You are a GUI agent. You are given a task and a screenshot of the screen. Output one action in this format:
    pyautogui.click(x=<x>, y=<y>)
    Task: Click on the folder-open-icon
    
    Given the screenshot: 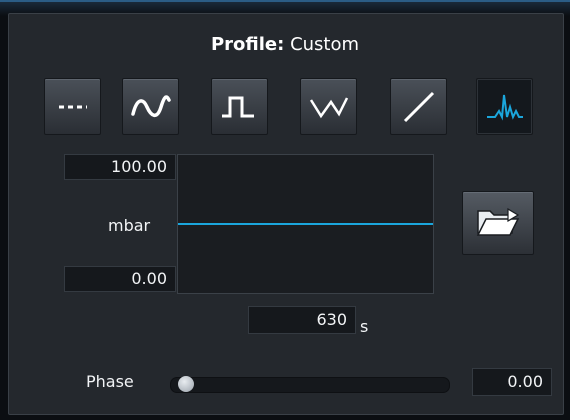 What is the action you would take?
    pyautogui.click(x=498, y=221)
    